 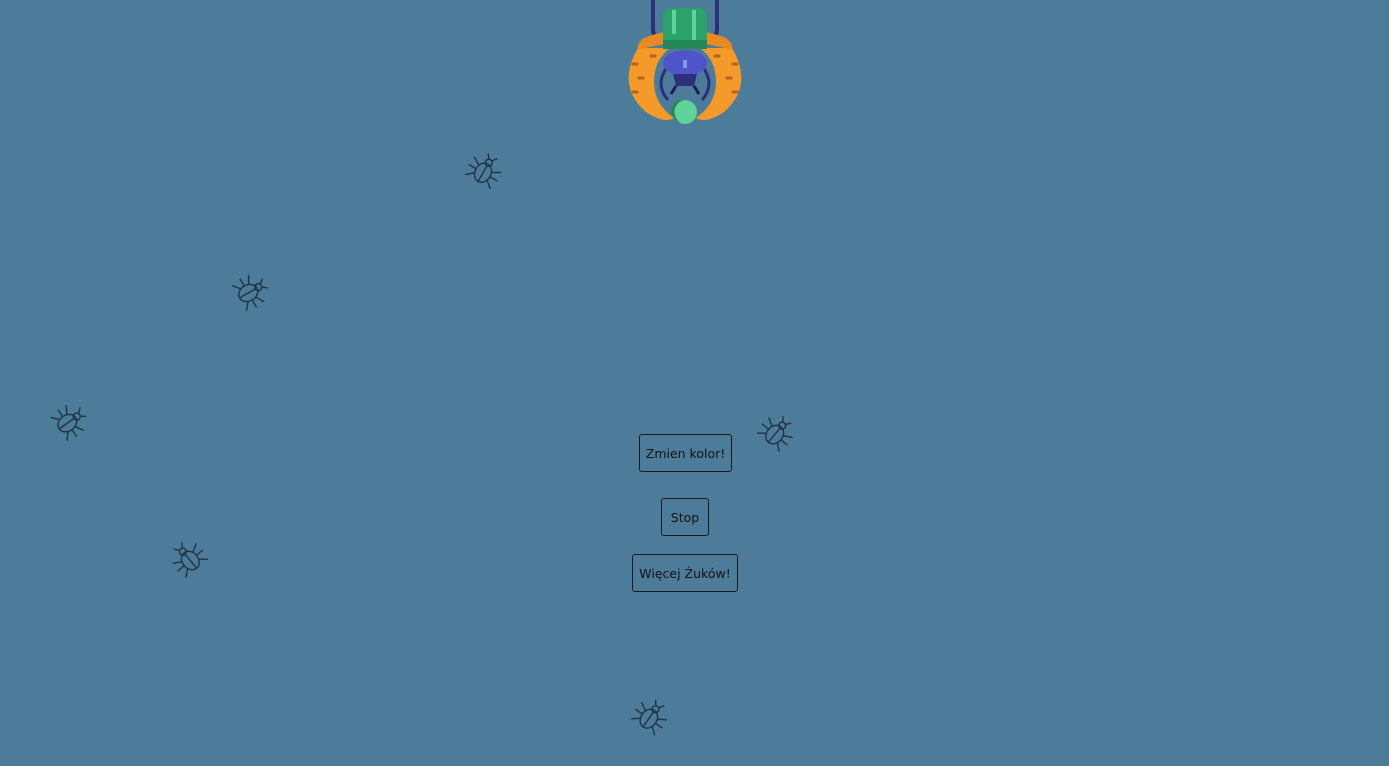 I want to click on more-beetles-button: Więcej Żuków!, so click(x=685, y=573).